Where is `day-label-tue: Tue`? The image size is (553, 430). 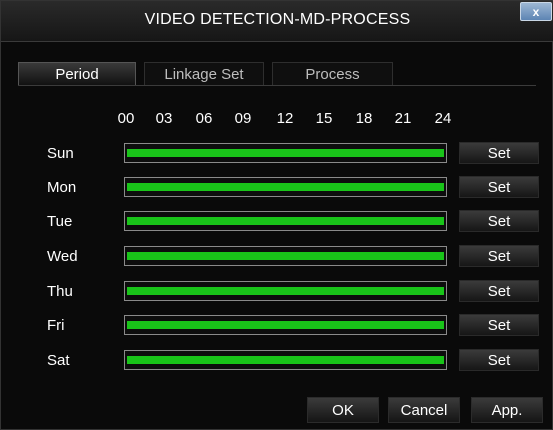
day-label-tue: Tue is located at coordinates (60, 221).